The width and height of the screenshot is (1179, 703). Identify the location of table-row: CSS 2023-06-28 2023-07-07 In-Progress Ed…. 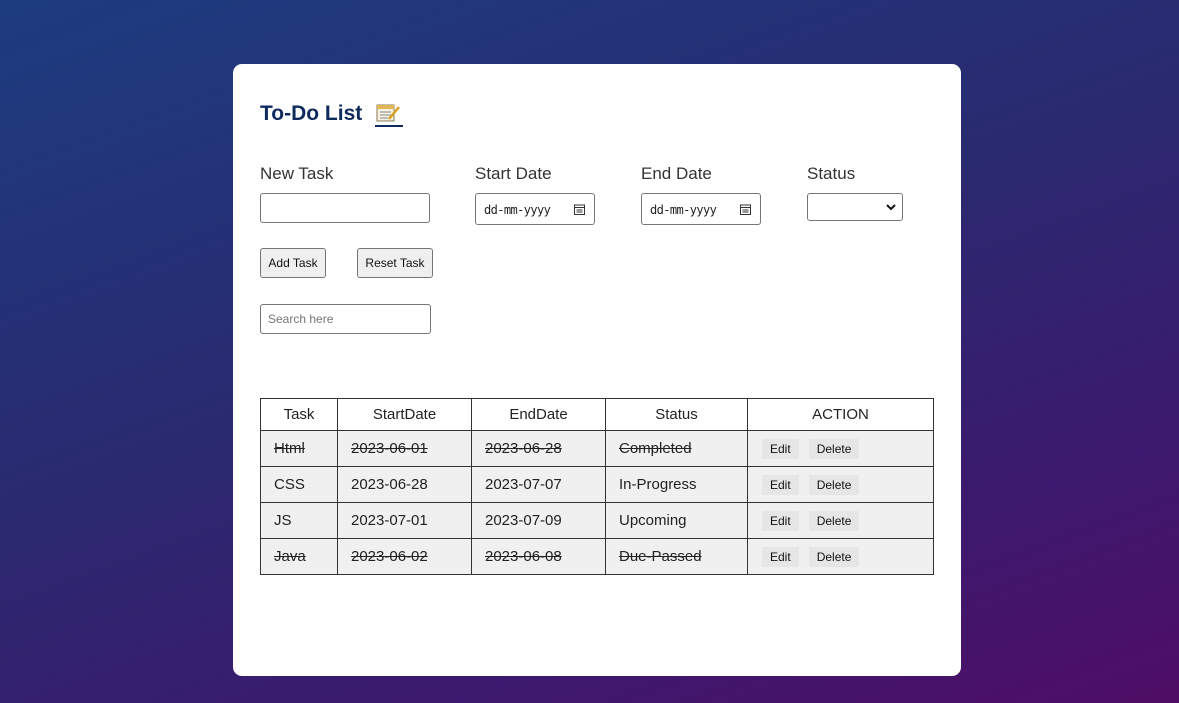
(597, 484).